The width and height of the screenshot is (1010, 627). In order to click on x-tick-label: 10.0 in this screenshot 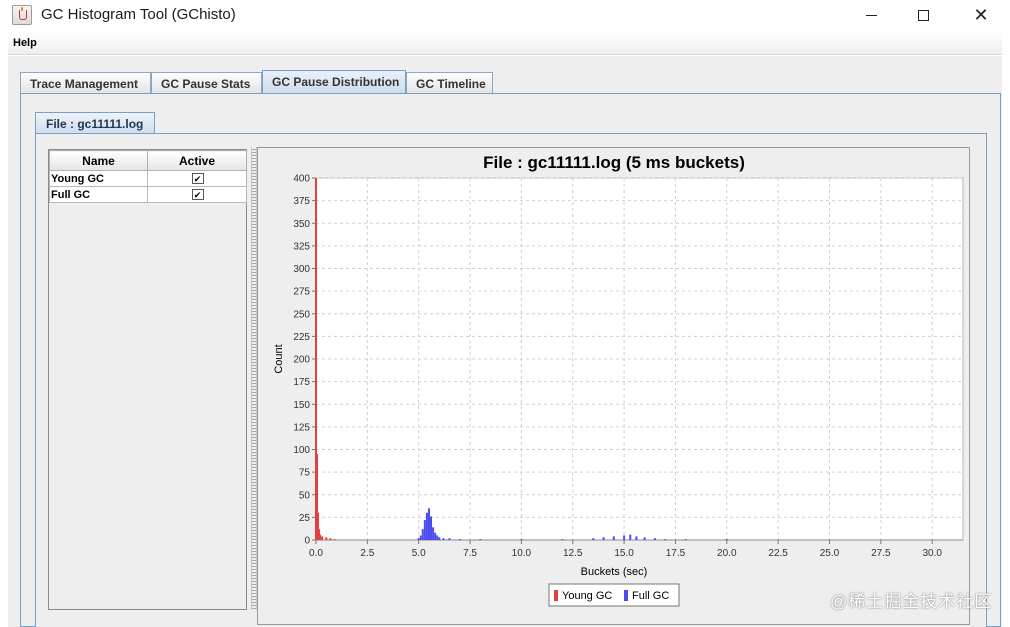, I will do `click(522, 553)`.